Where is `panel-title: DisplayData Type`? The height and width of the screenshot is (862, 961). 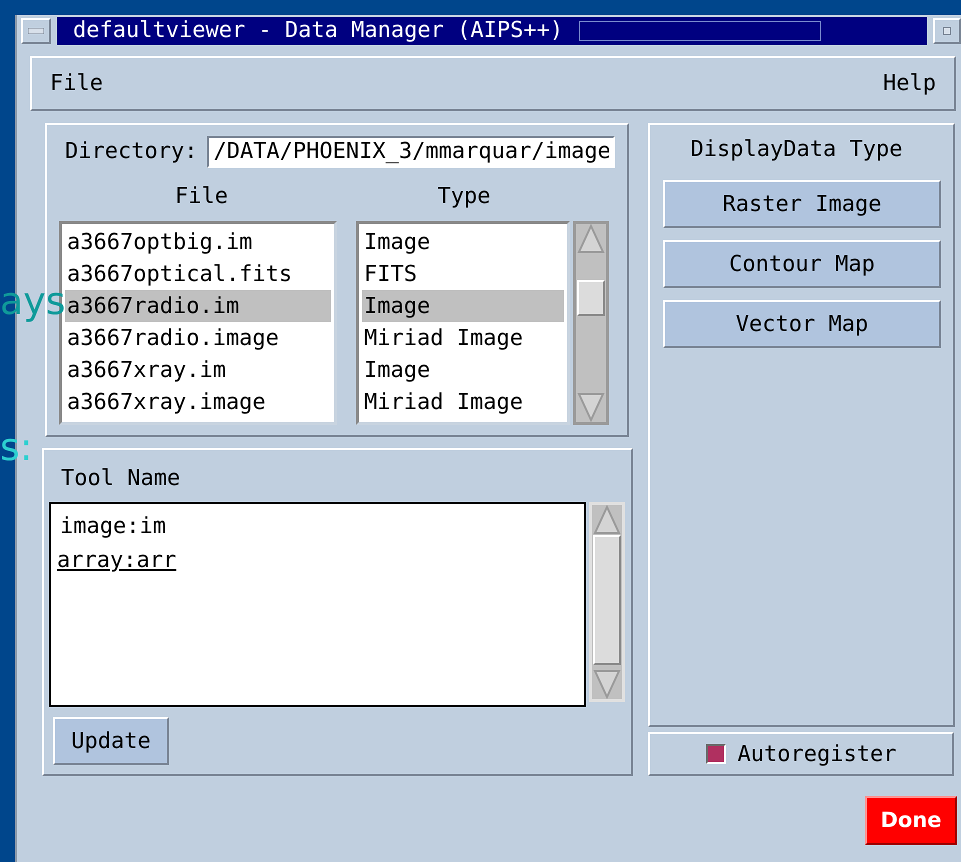 panel-title: DisplayData Type is located at coordinates (797, 150).